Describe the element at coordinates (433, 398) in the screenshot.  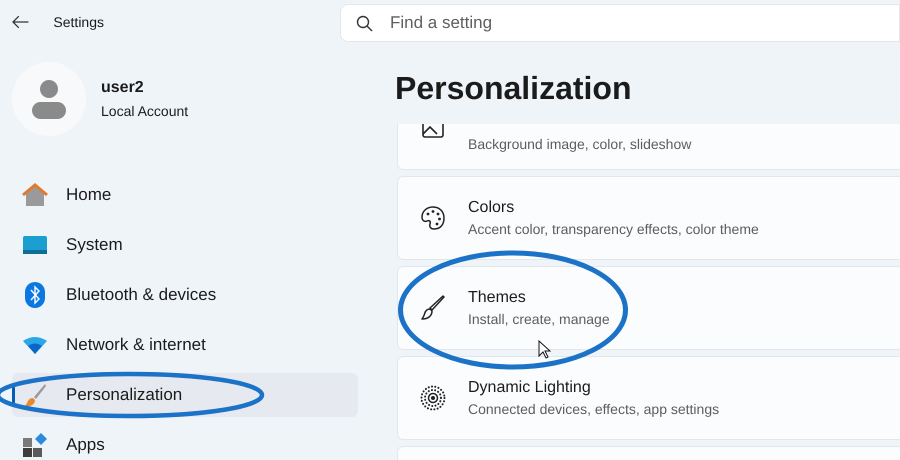
I see `sun-icon` at that location.